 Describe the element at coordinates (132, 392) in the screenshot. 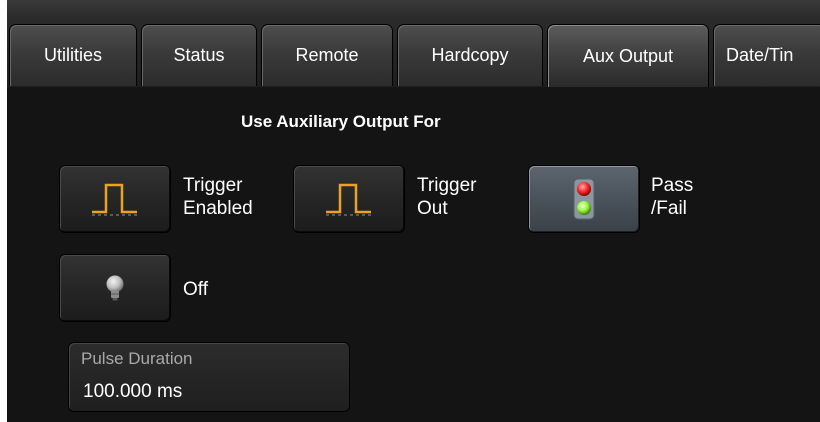

I see `pulse-duration-value: 100.000 ms` at that location.